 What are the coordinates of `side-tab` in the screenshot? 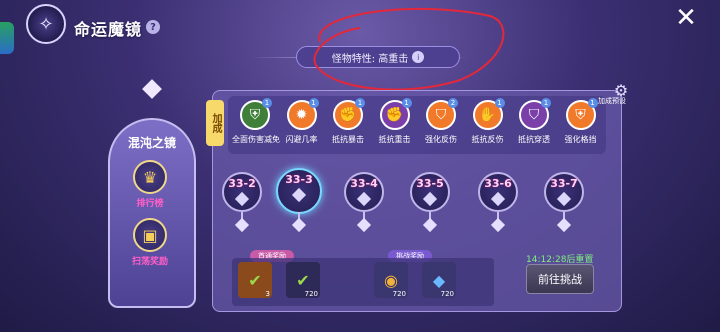 It's located at (7, 38).